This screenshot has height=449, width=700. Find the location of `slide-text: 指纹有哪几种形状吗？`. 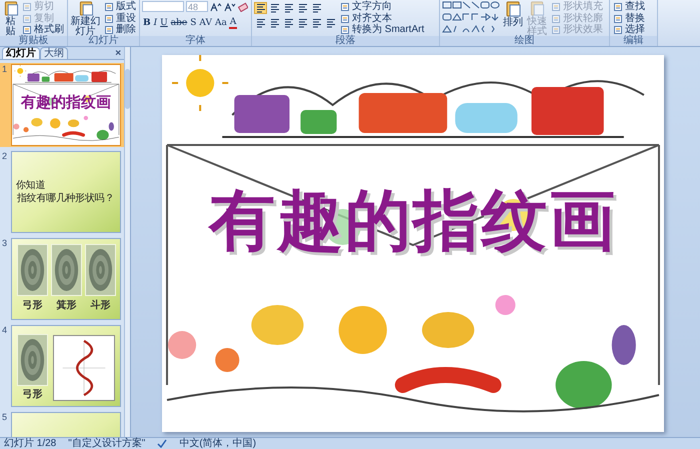

slide-text: 指纹有哪几种形状吗？ is located at coordinates (65, 198).